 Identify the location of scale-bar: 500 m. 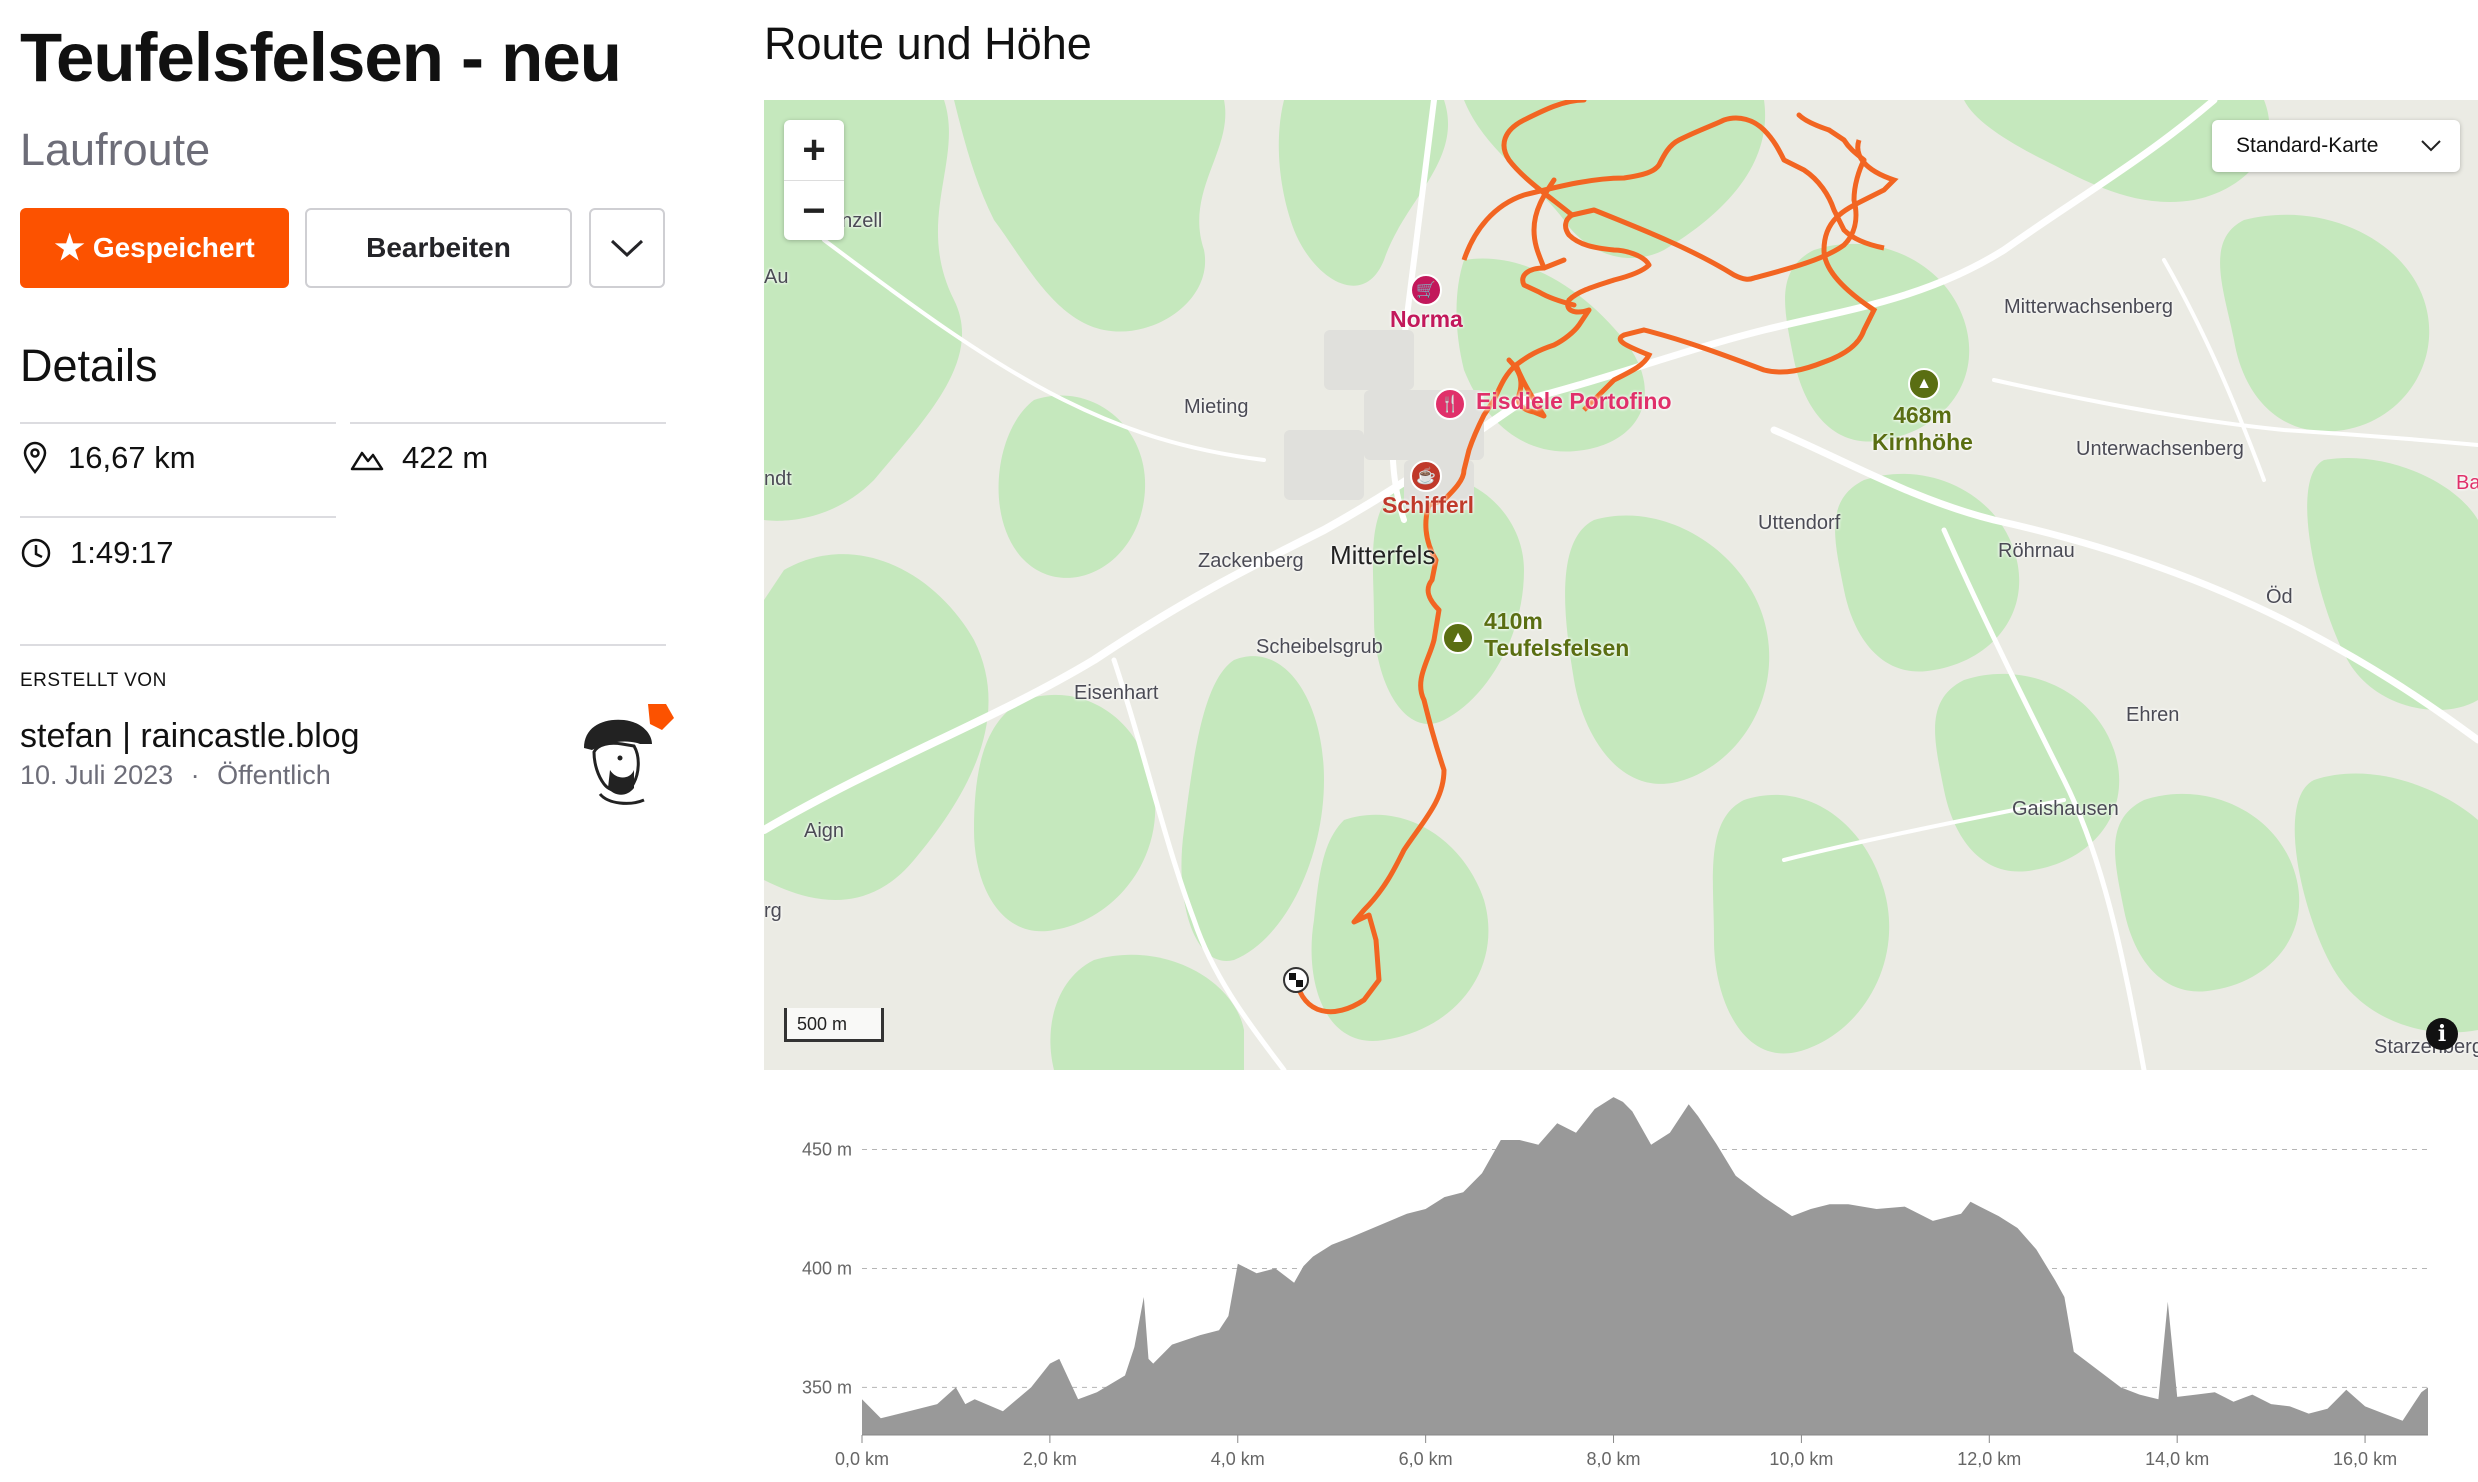
(834, 1025).